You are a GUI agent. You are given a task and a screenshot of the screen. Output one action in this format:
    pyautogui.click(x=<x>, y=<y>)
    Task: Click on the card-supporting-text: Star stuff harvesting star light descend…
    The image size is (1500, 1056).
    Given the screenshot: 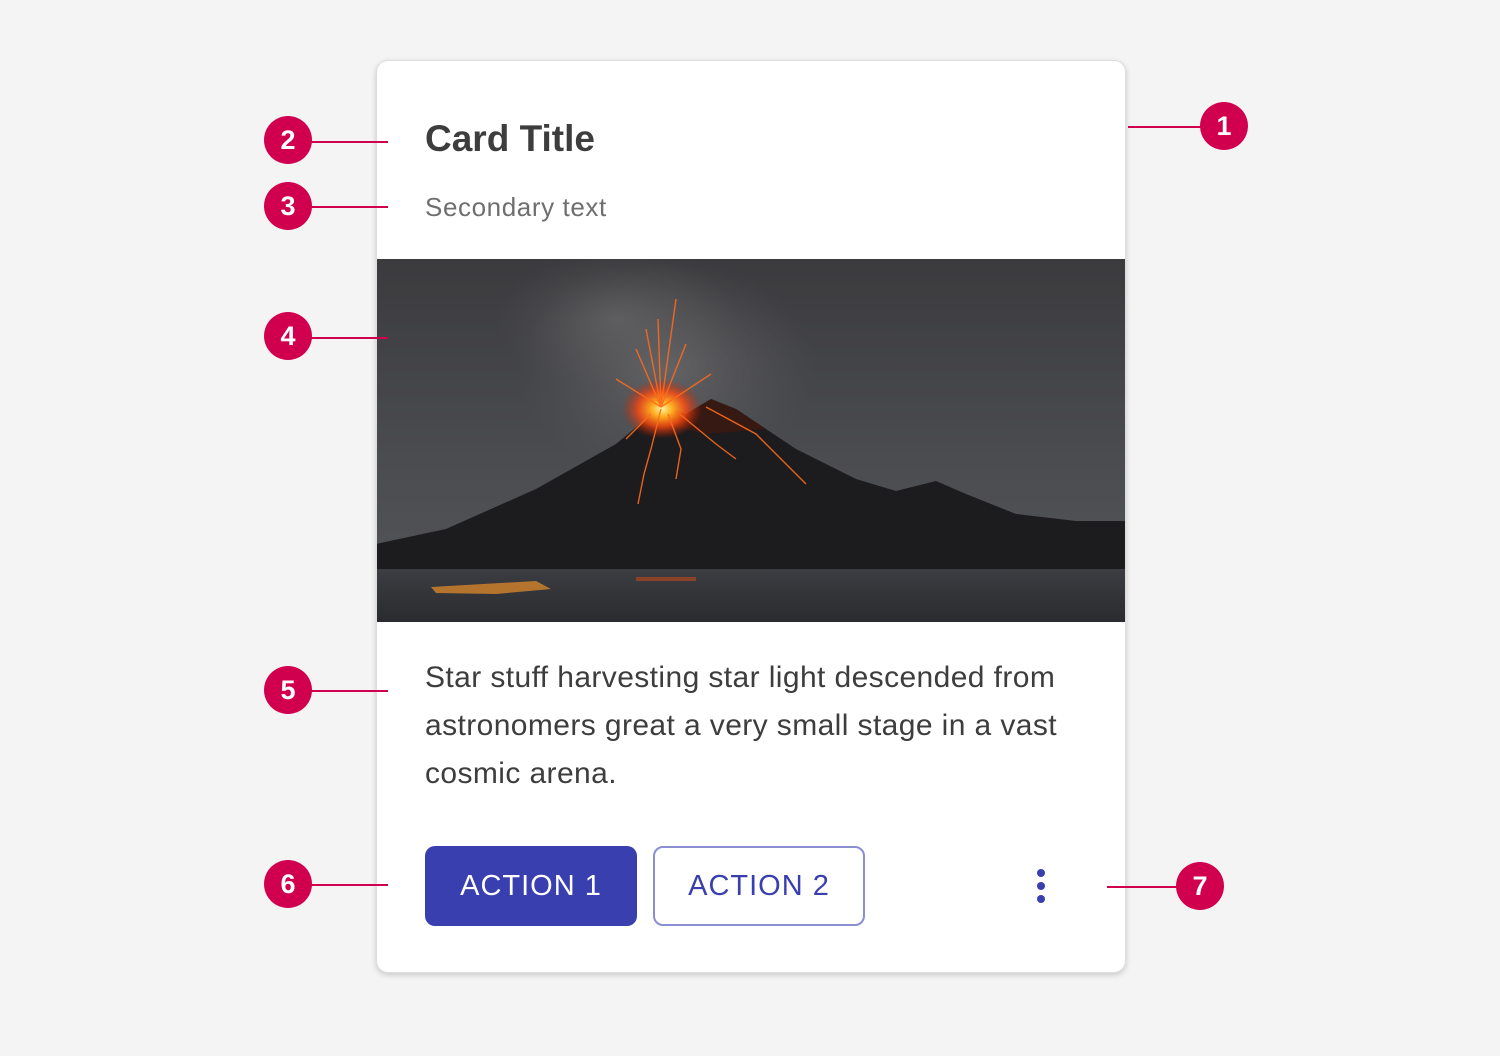 What is the action you would take?
    pyautogui.click(x=741, y=725)
    